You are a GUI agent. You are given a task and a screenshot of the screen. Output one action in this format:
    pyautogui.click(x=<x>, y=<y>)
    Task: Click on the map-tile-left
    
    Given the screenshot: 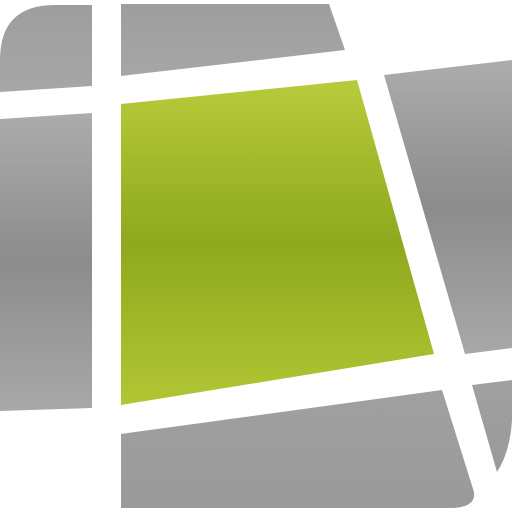 What is the action you would take?
    pyautogui.click(x=46, y=262)
    